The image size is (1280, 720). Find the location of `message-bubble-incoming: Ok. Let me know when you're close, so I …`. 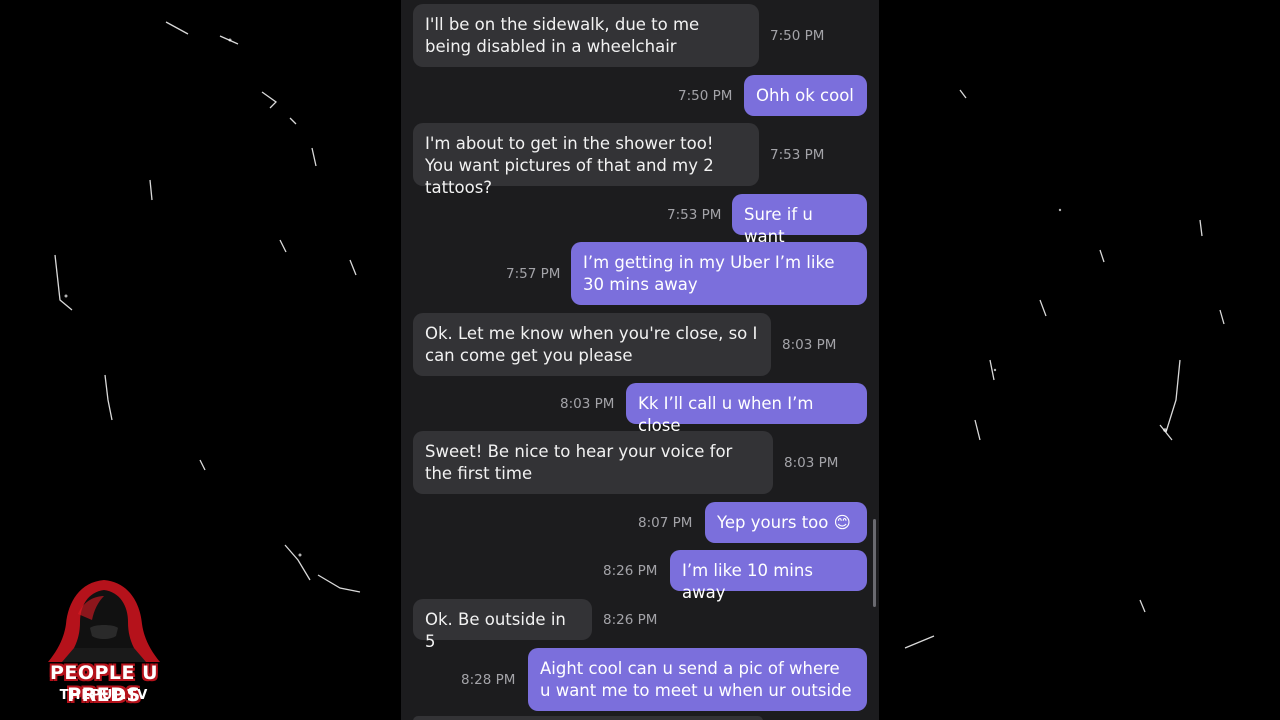

message-bubble-incoming: Ok. Let me know when you're close, so I … is located at coordinates (592, 344).